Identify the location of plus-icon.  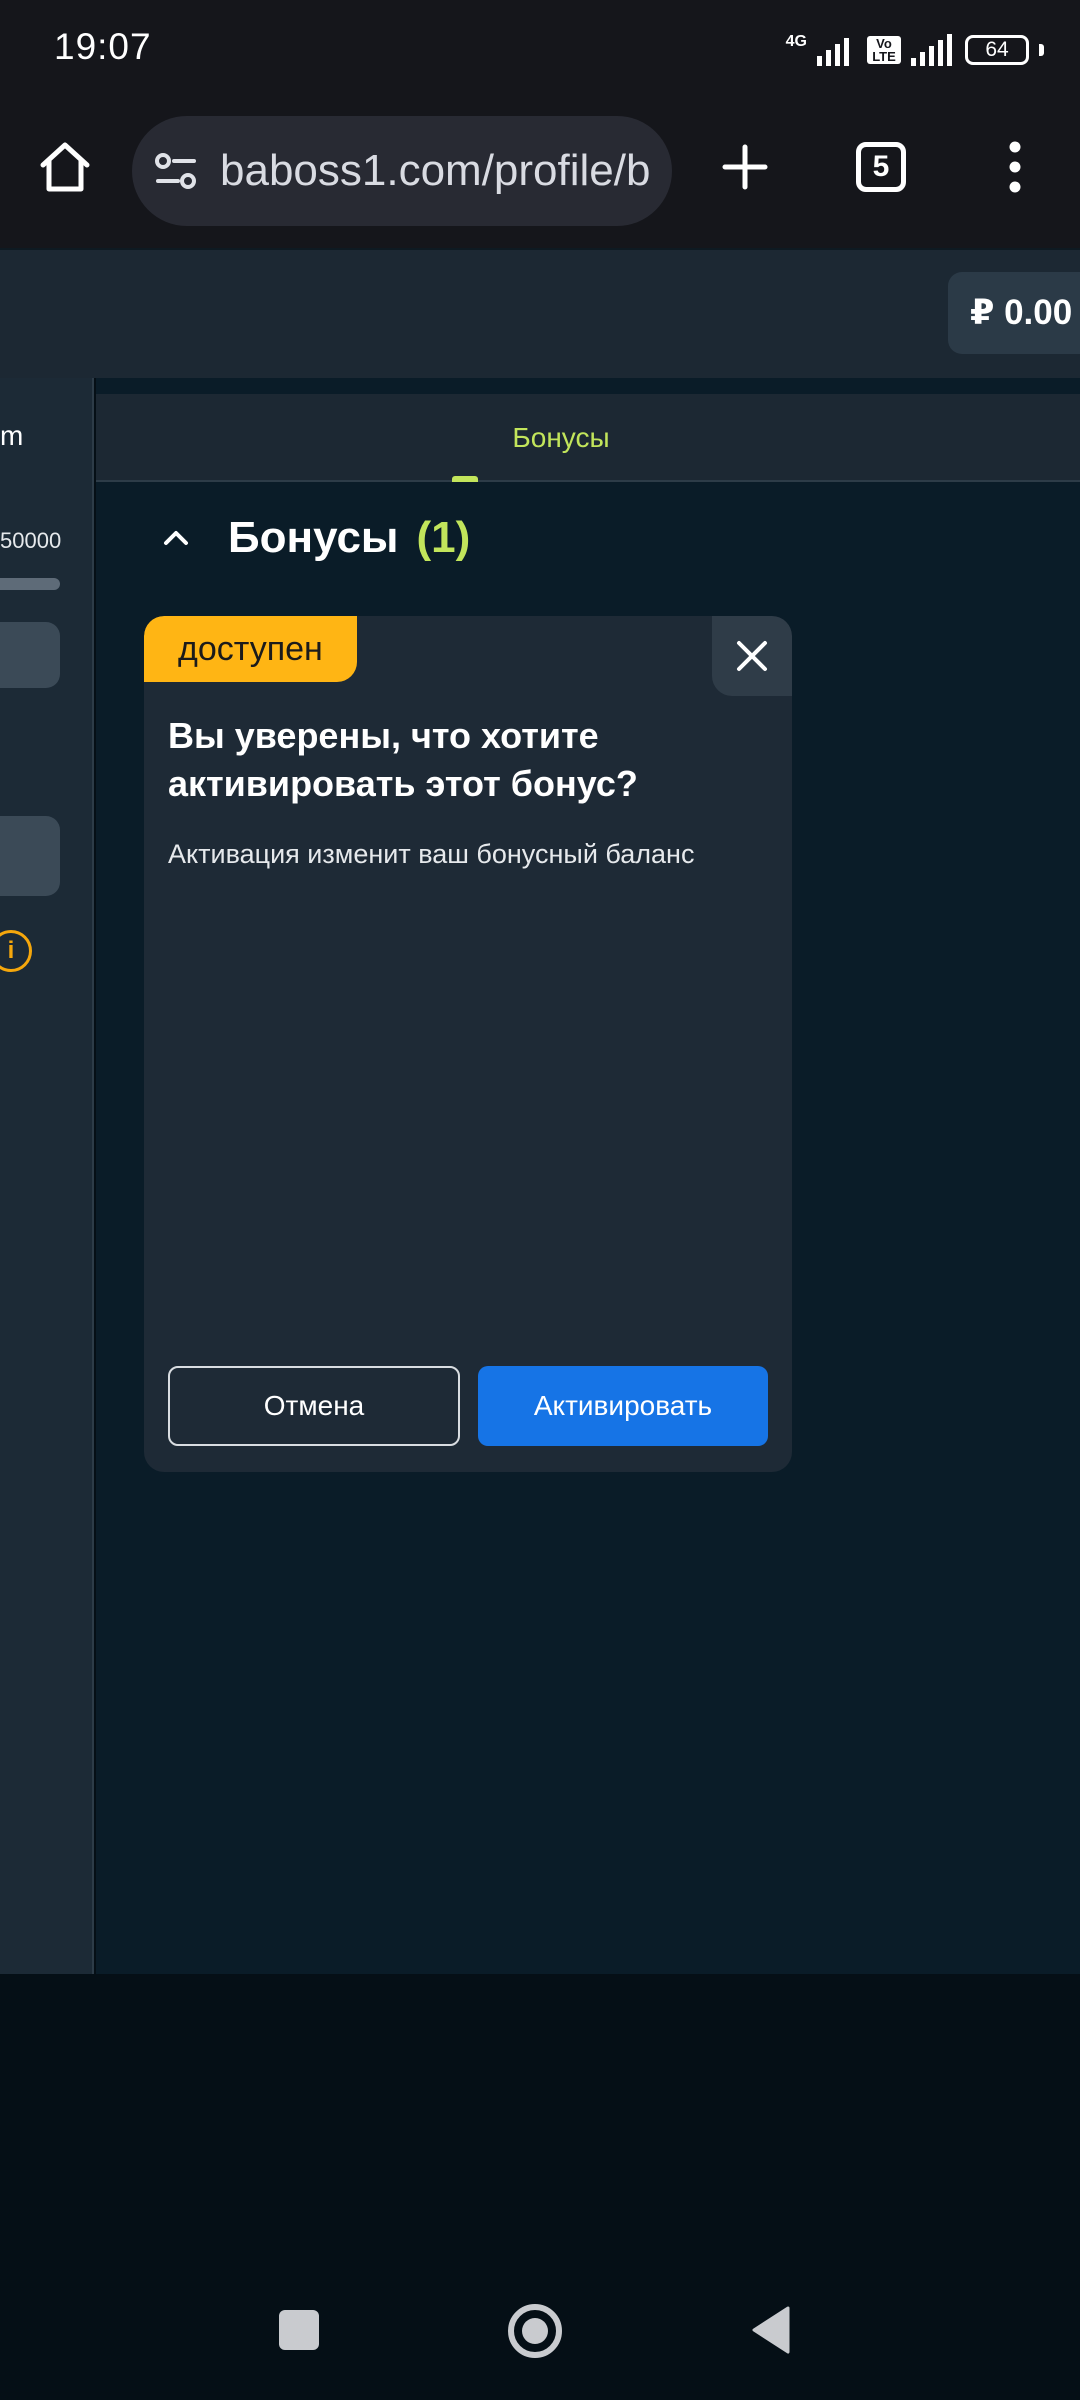
(745, 167).